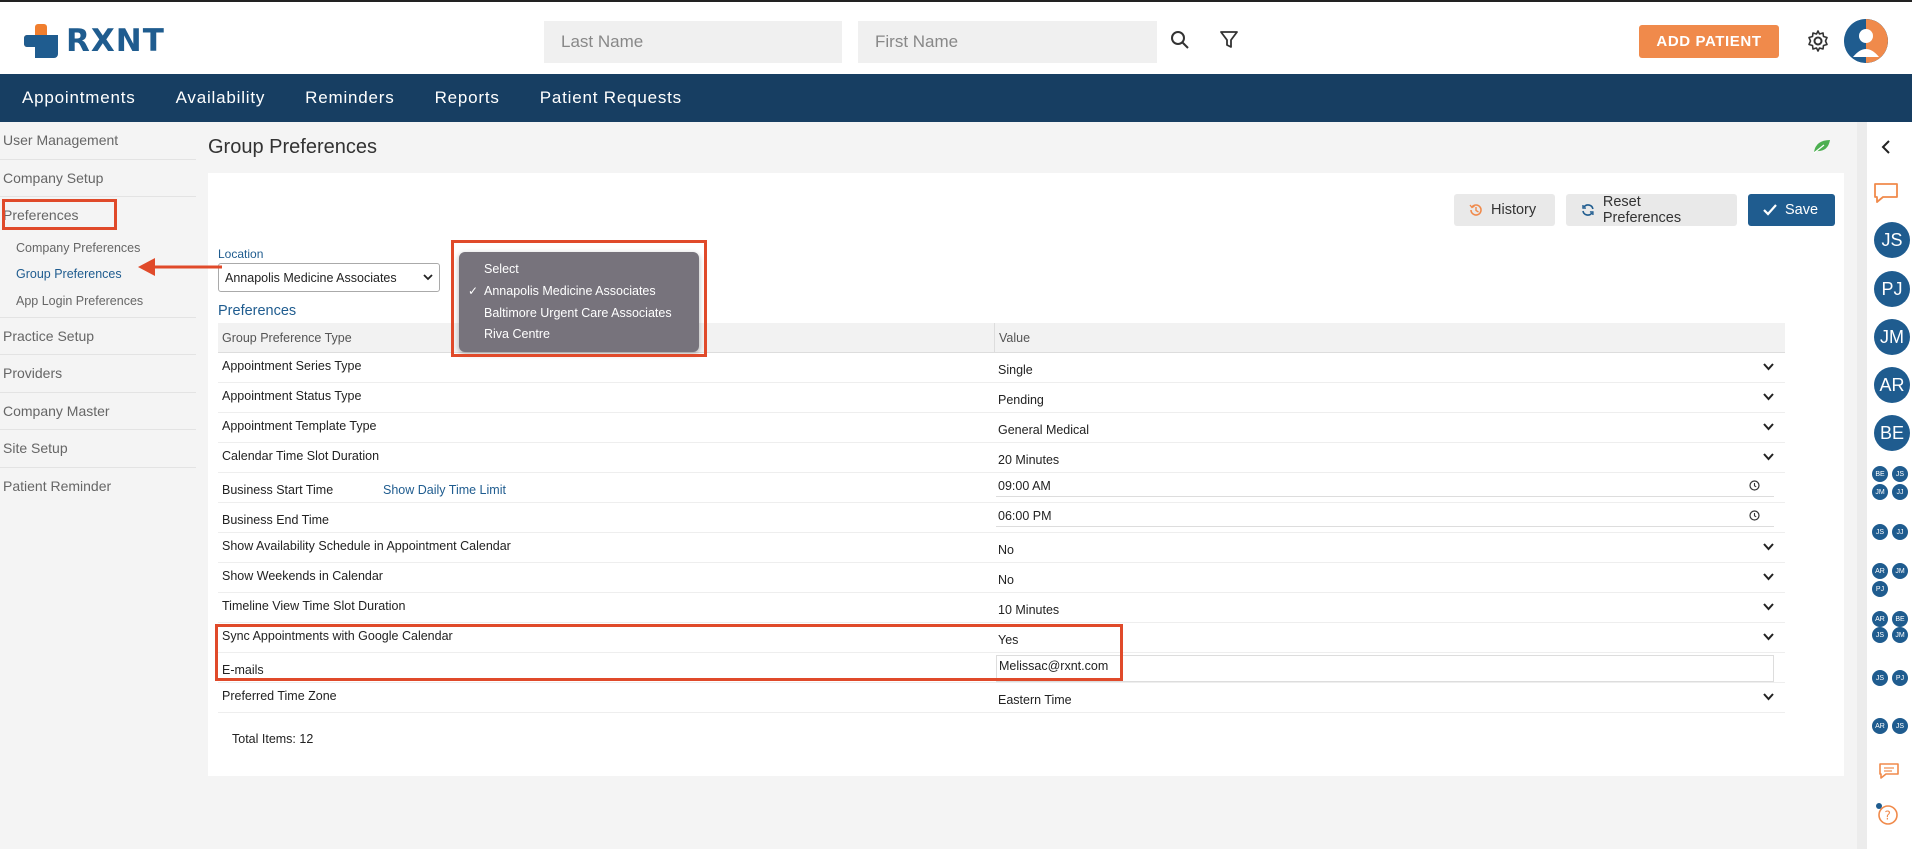 This screenshot has width=1912, height=849. I want to click on row-value-select: Eastern Time, so click(1386, 700).